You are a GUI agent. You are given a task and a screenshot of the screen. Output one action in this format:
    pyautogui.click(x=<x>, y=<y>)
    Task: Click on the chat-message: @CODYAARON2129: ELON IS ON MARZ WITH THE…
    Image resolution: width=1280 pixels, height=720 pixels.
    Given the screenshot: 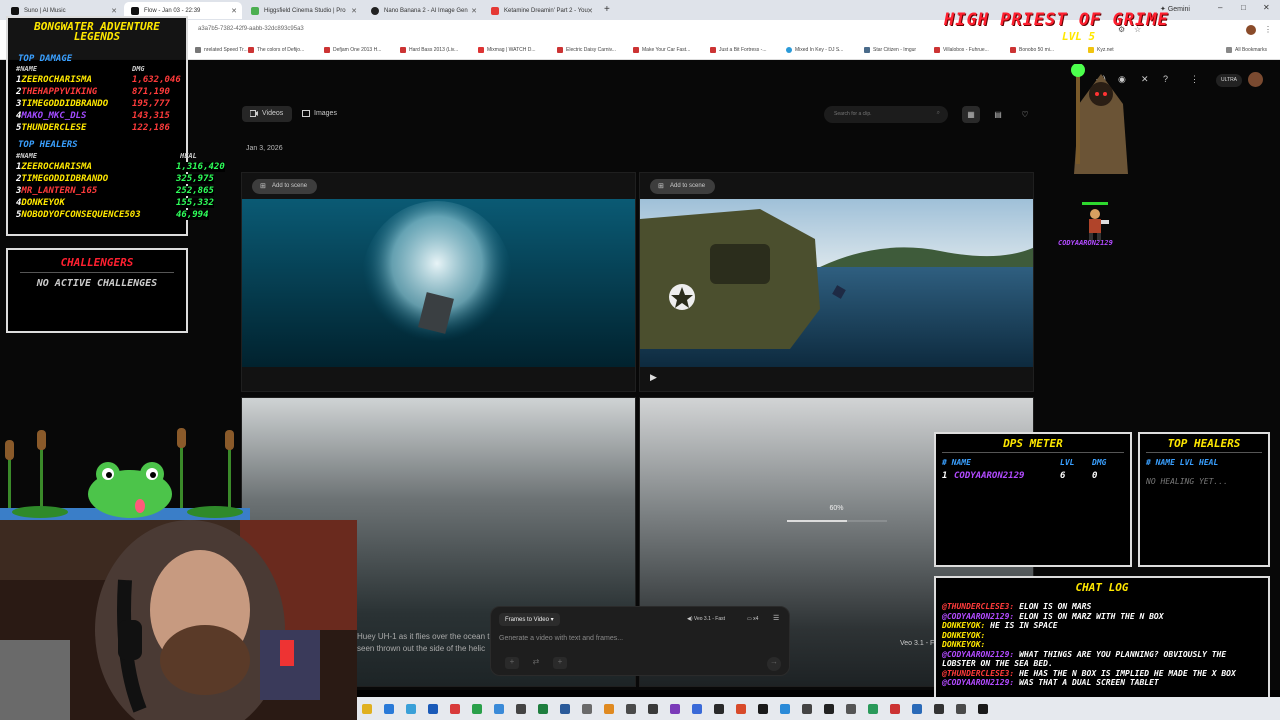 What is the action you would take?
    pyautogui.click(x=1103, y=617)
    